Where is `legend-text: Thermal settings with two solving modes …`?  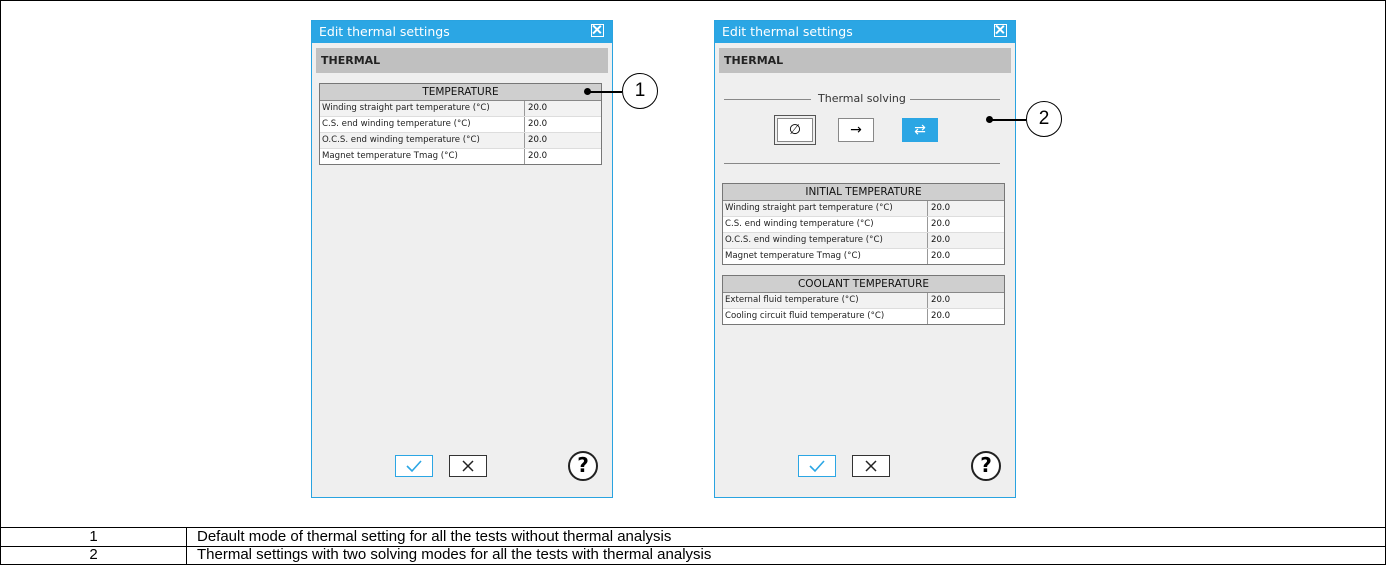
legend-text: Thermal settings with two solving modes … is located at coordinates (454, 554).